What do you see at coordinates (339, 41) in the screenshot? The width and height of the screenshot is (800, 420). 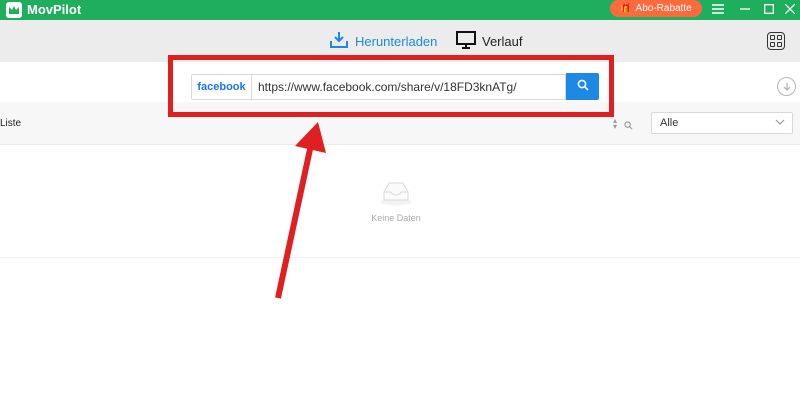 I see `download-tray-icon` at bounding box center [339, 41].